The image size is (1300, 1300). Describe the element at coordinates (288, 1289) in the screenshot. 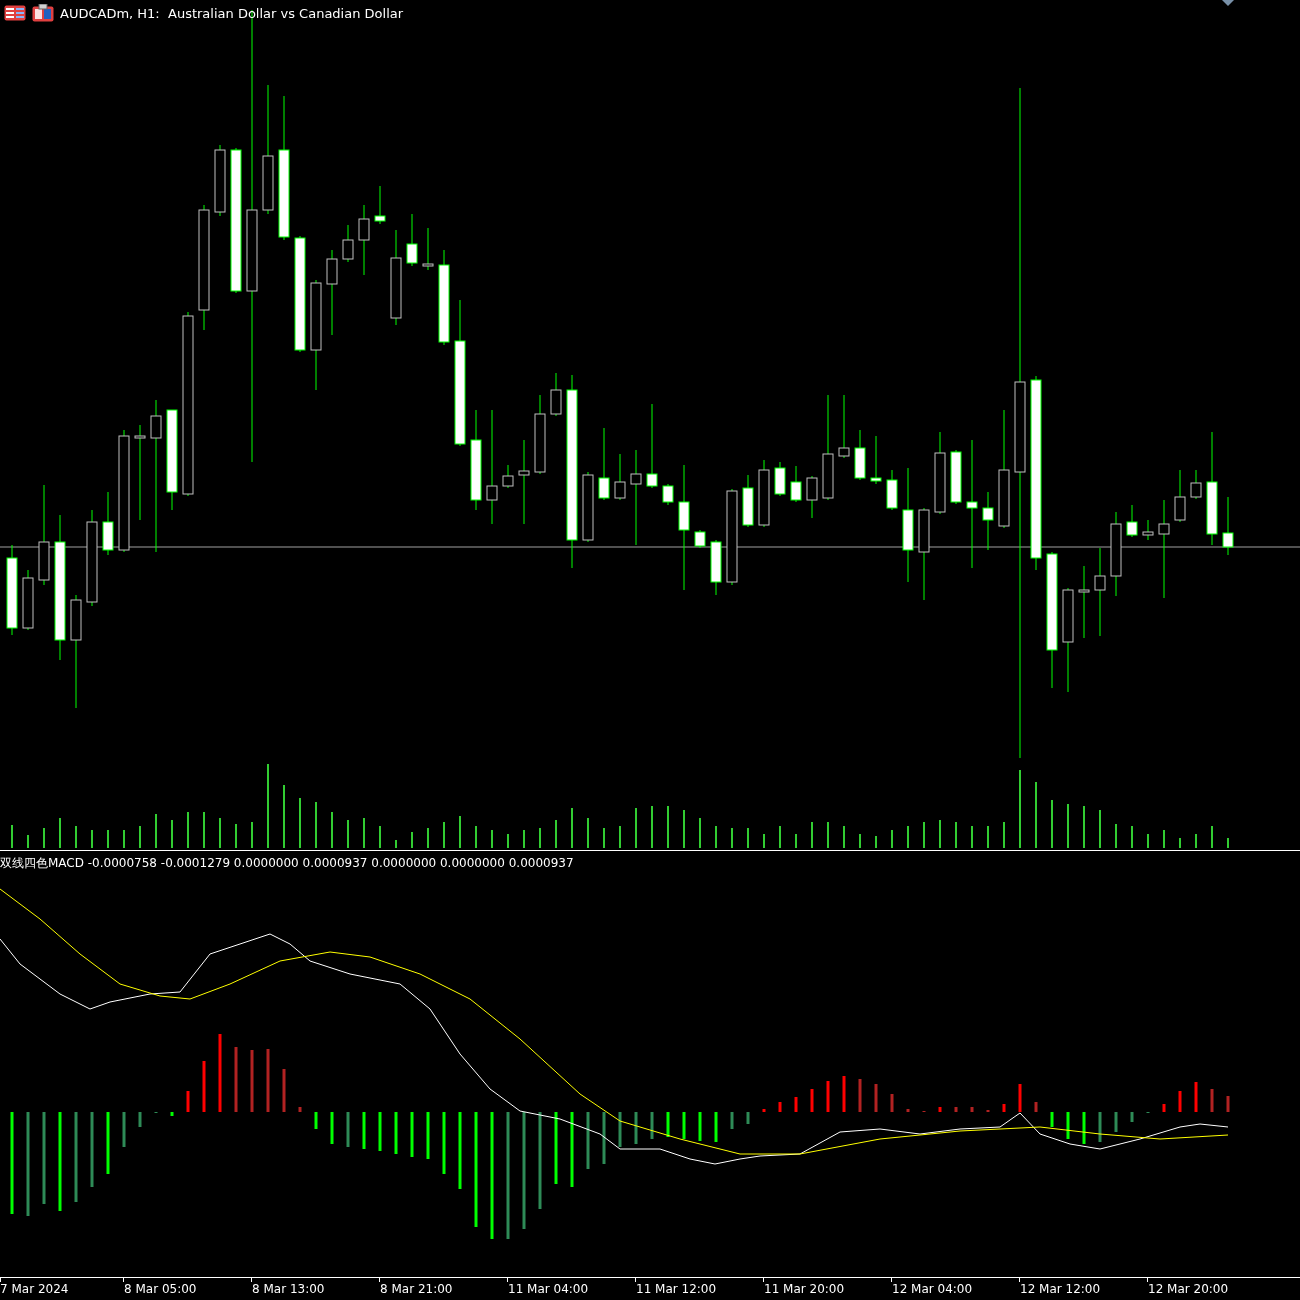

I see `time-label: 8 Mar 13:00` at that location.